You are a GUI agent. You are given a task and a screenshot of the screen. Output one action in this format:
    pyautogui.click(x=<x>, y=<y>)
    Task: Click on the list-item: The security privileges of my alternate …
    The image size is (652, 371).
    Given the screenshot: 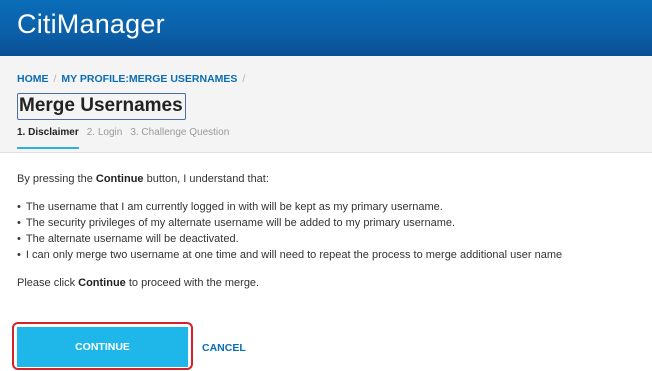 What is the action you would take?
    pyautogui.click(x=334, y=223)
    